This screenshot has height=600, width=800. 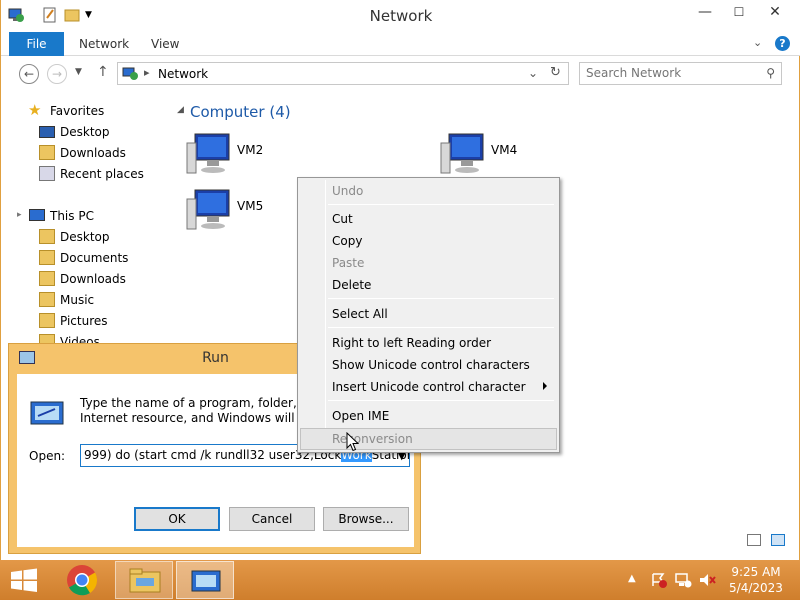 What do you see at coordinates (83, 300) in the screenshot?
I see `nav-music: Music` at bounding box center [83, 300].